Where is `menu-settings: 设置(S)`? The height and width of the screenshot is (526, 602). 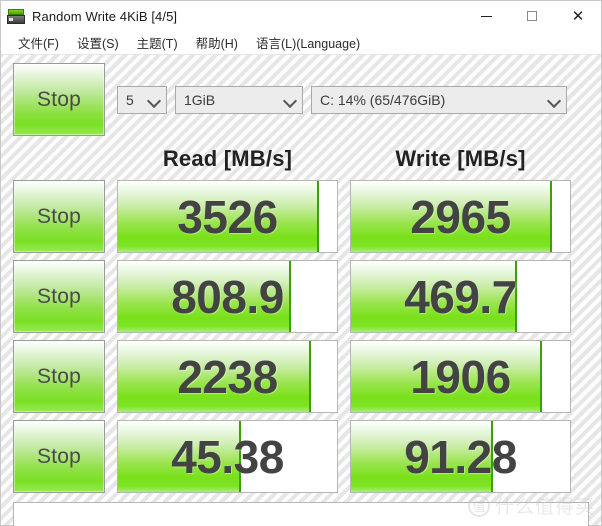
menu-settings: 设置(S) is located at coordinates (98, 42).